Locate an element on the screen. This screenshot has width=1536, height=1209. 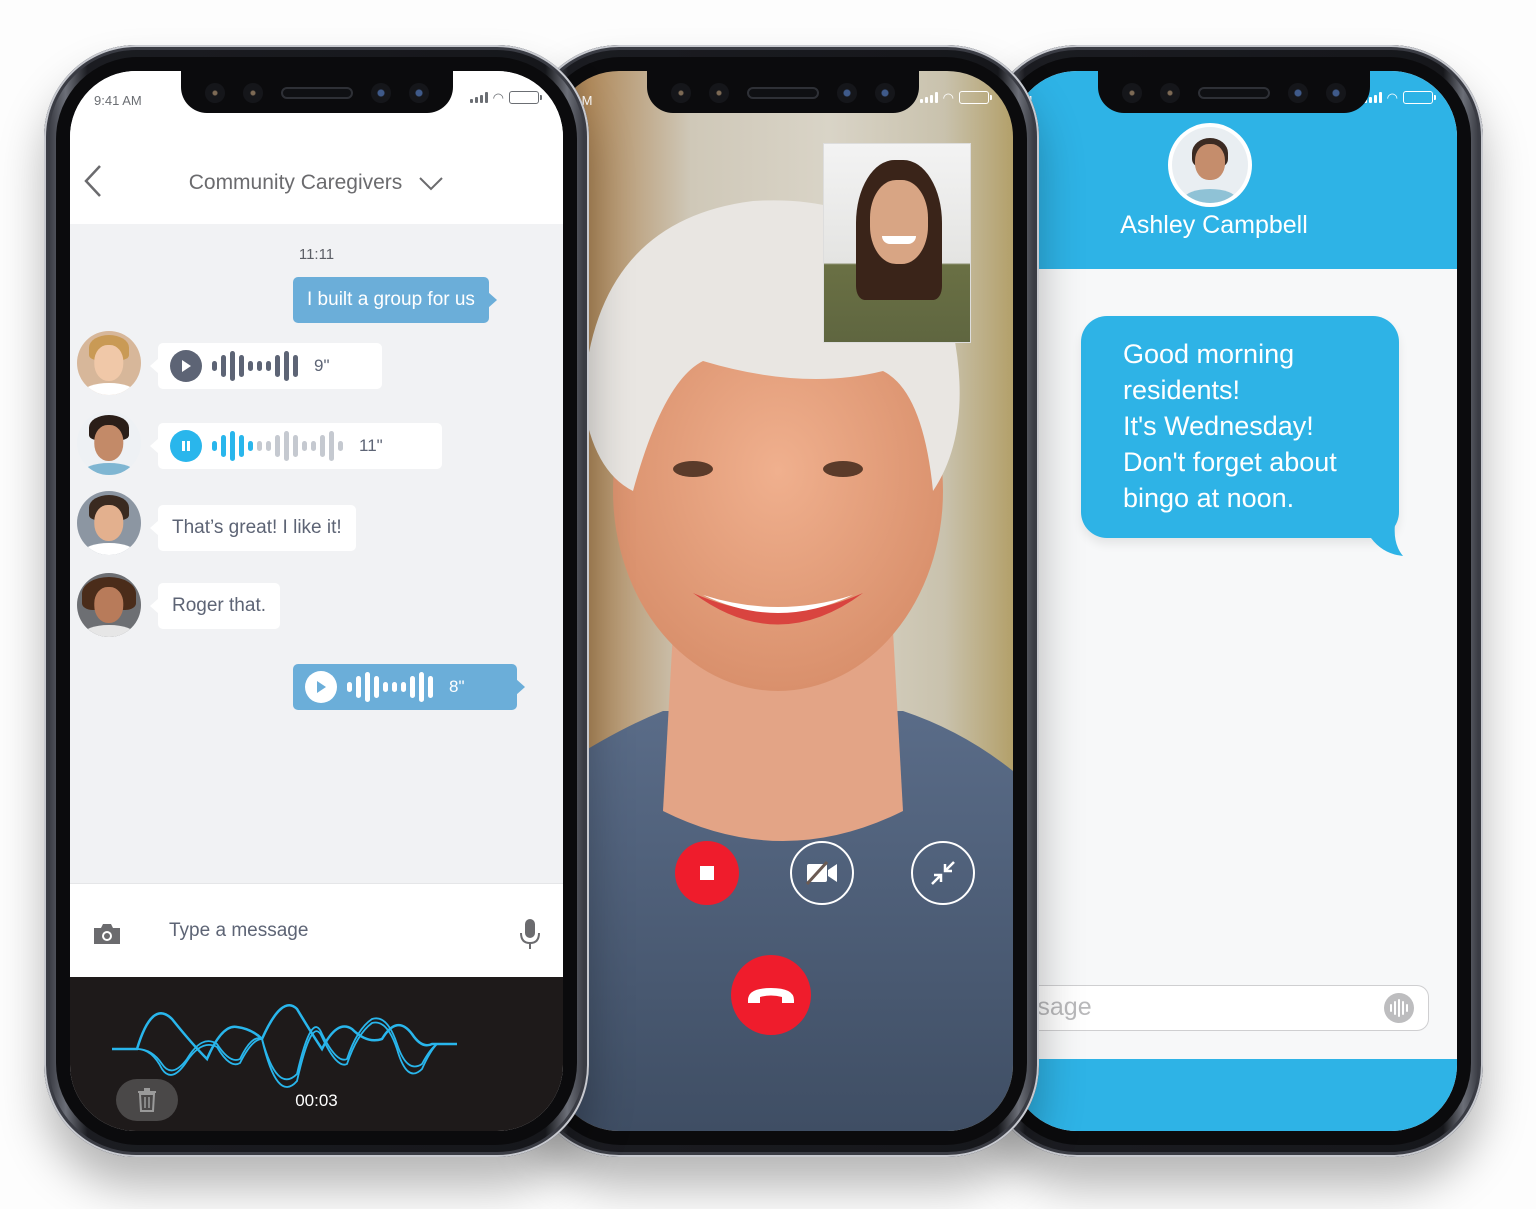
voice-duration: 11" is located at coordinates (371, 445).